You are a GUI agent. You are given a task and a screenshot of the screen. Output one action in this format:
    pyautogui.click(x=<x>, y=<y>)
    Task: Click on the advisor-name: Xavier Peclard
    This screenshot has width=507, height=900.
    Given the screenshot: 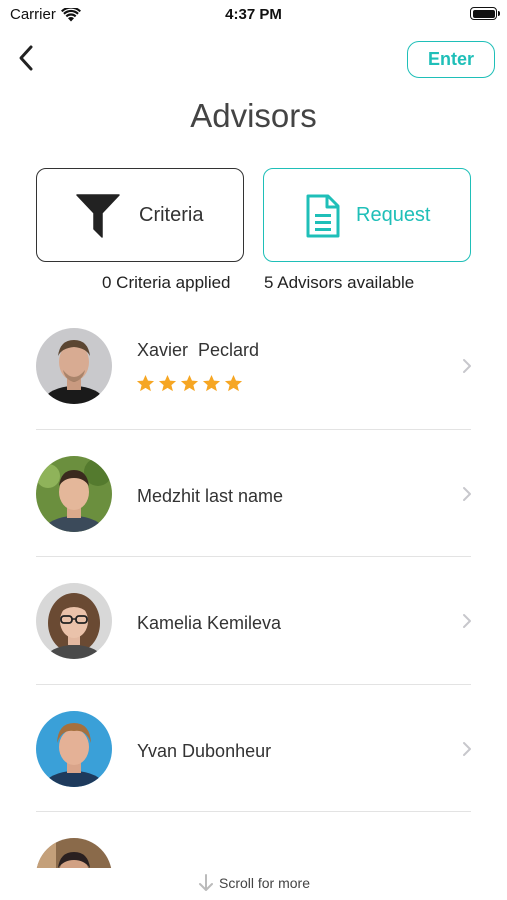 What is the action you would take?
    pyautogui.click(x=198, y=350)
    